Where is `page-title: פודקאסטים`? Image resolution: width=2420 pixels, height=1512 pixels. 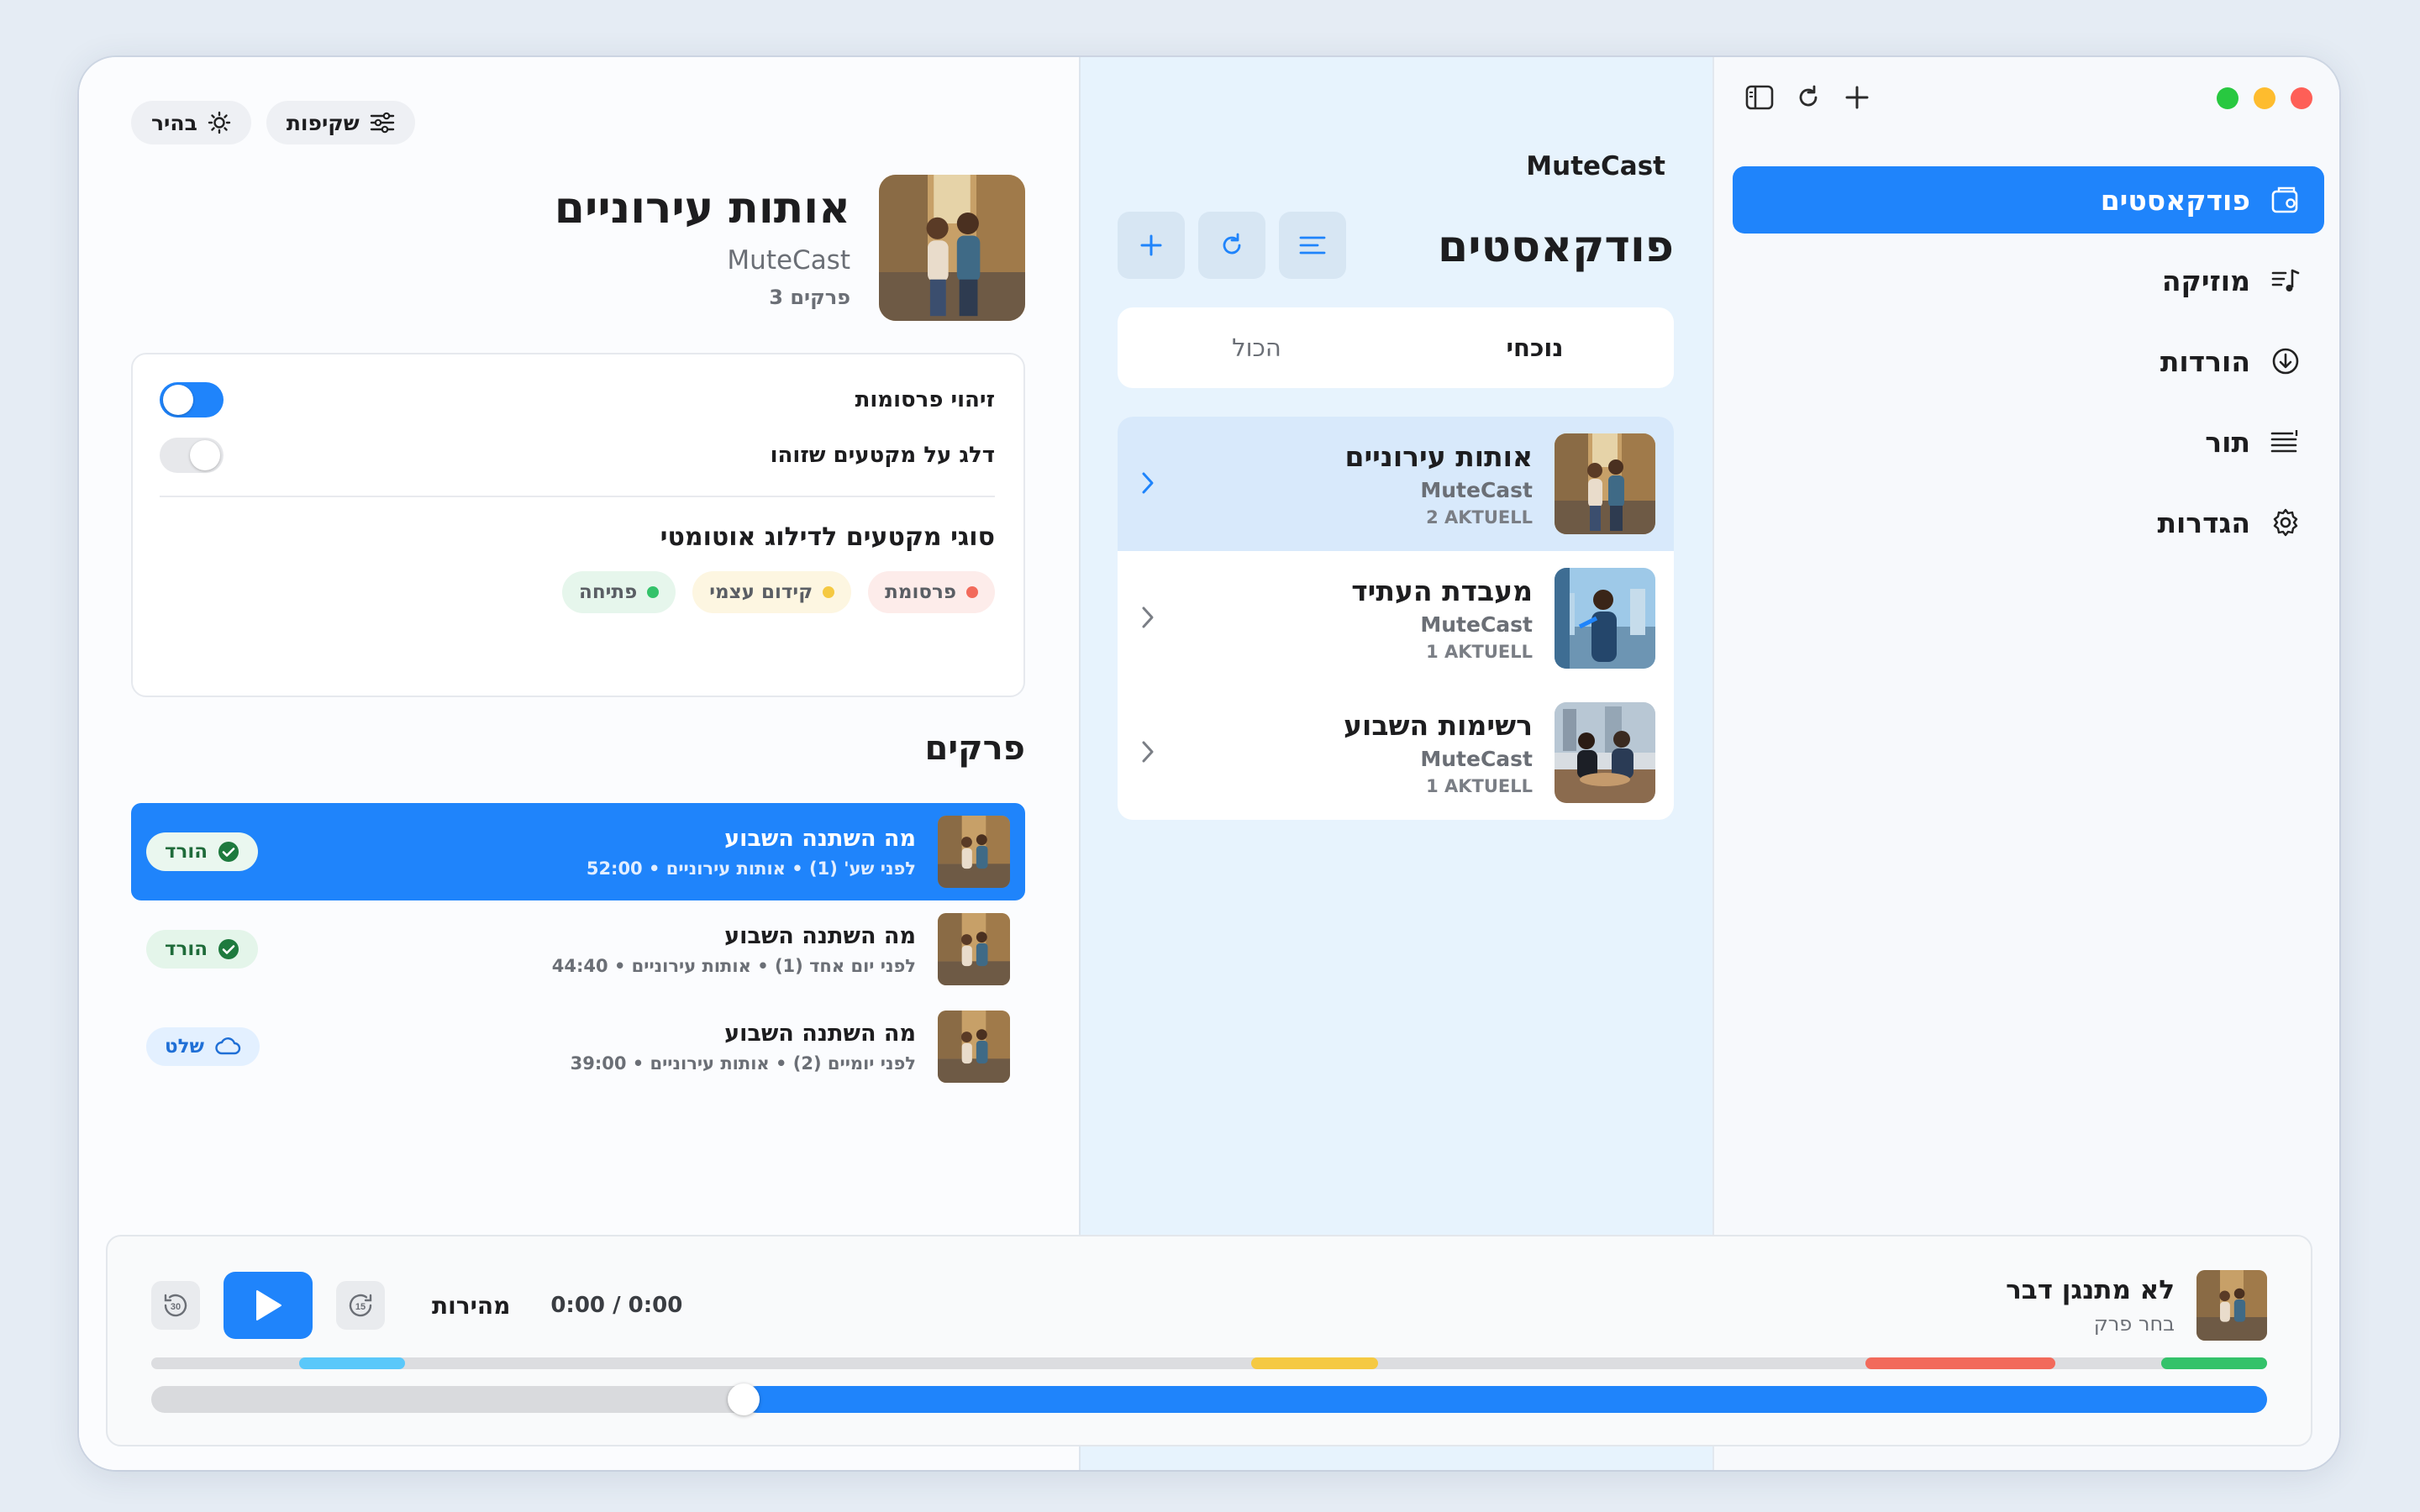
page-title: פודקאסטים is located at coordinates (1556, 247).